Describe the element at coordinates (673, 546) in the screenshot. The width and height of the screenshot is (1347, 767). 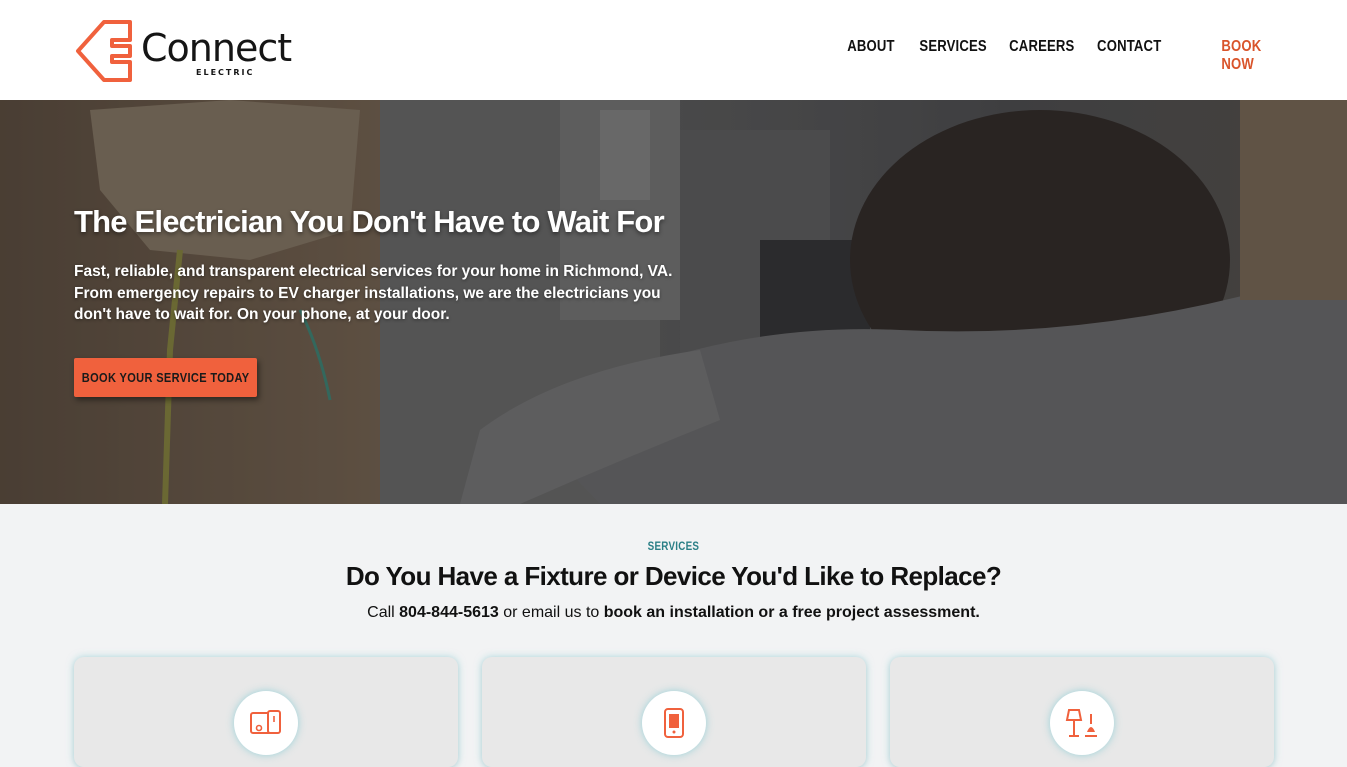
I see `services-eyebrow: SERVICES` at that location.